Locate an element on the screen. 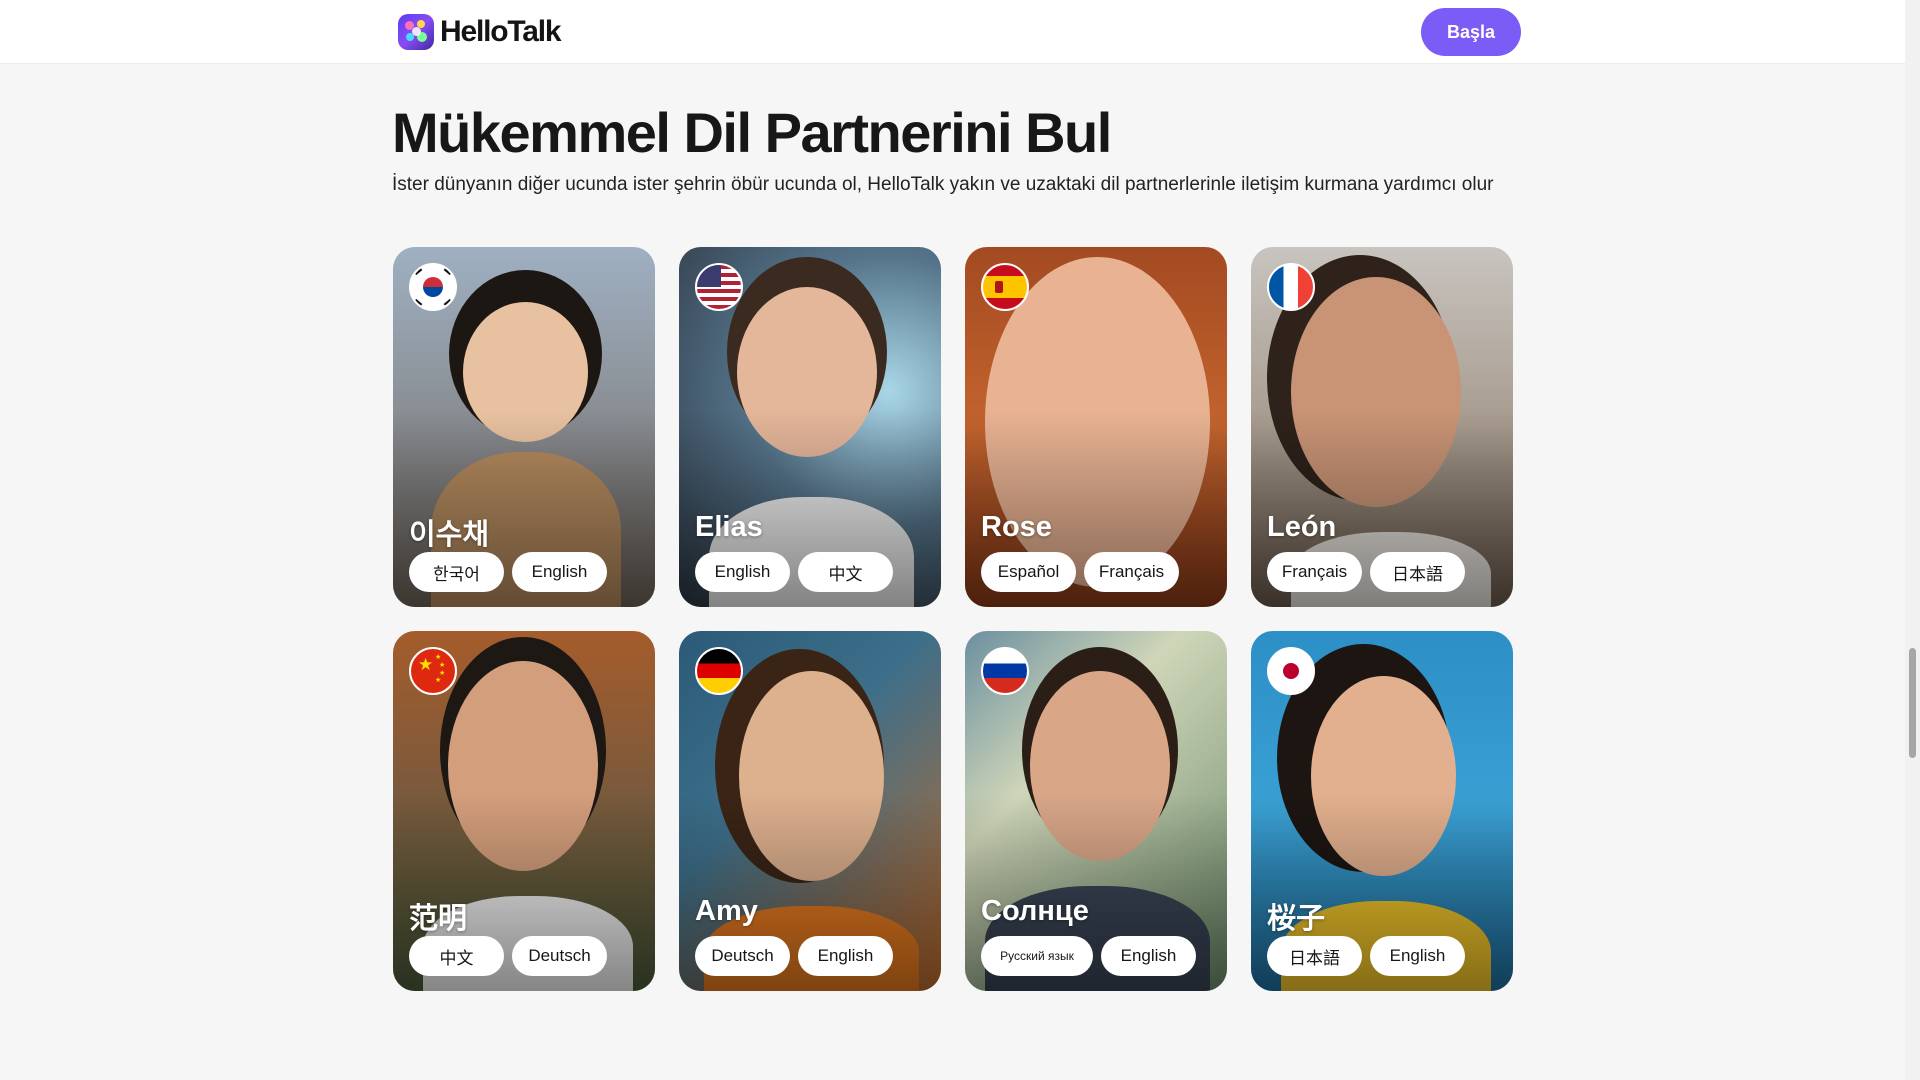 This screenshot has height=1080, width=1920. japan-flag-icon is located at coordinates (1291, 671).